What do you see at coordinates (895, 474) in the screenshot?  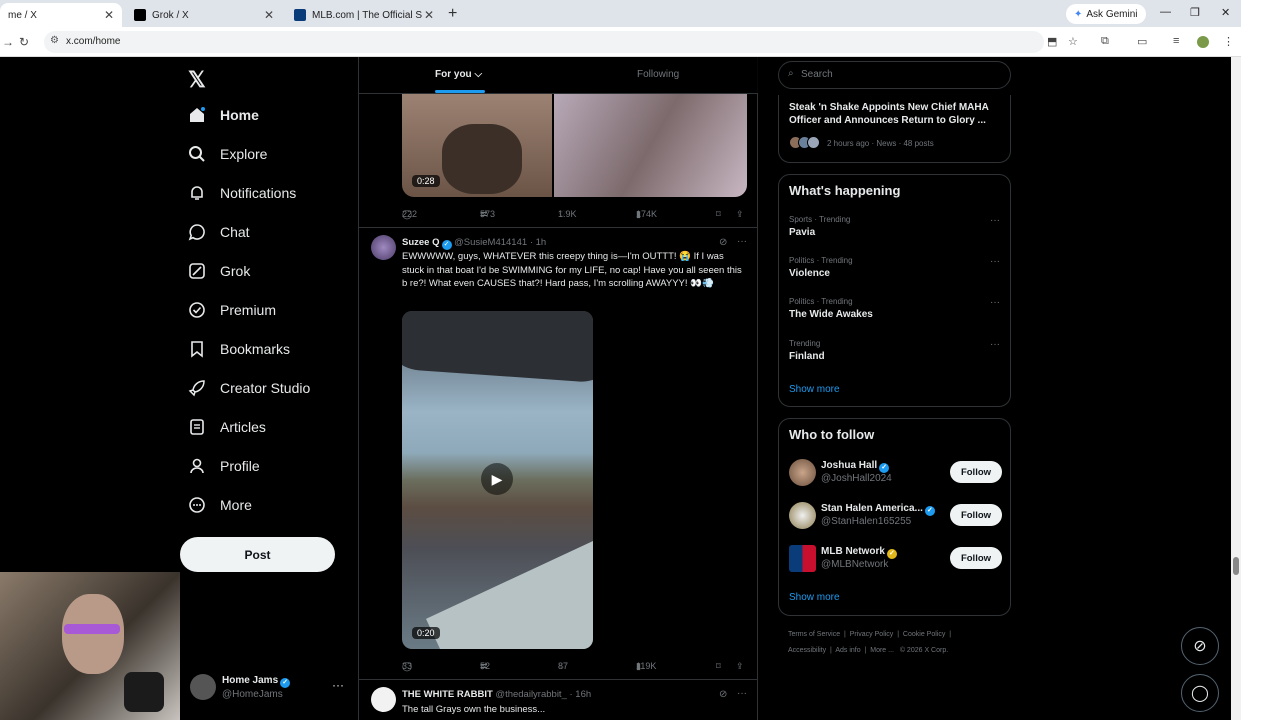 I see `follow-suggestion: Joshua Hall ✓ @JoshHall2024 Follow` at bounding box center [895, 474].